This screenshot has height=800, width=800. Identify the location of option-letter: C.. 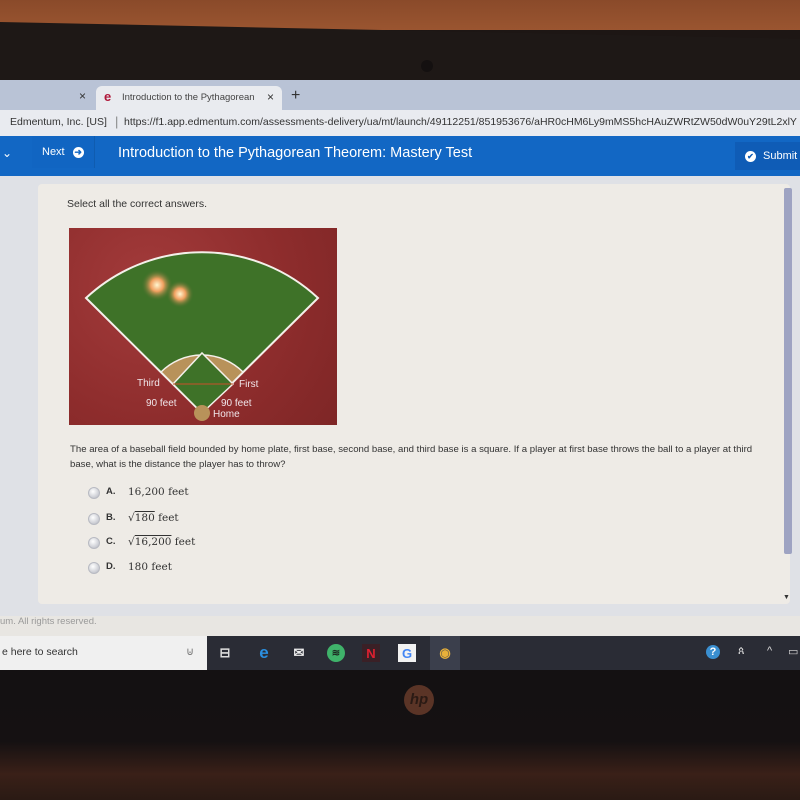
(111, 541).